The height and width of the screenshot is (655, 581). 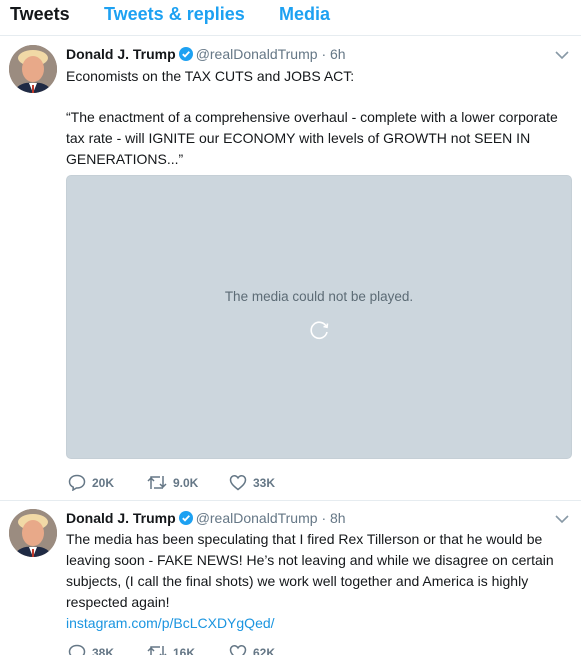 I want to click on reply-button: 38K, so click(x=91, y=649).